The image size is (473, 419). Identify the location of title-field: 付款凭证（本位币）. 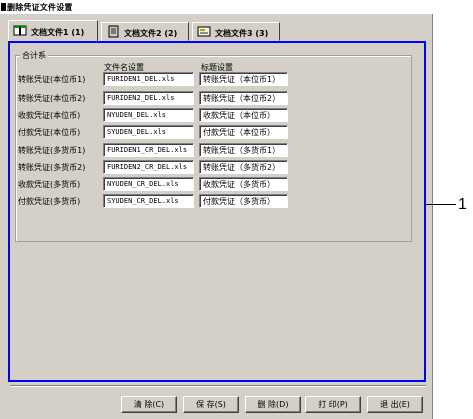
(243, 132).